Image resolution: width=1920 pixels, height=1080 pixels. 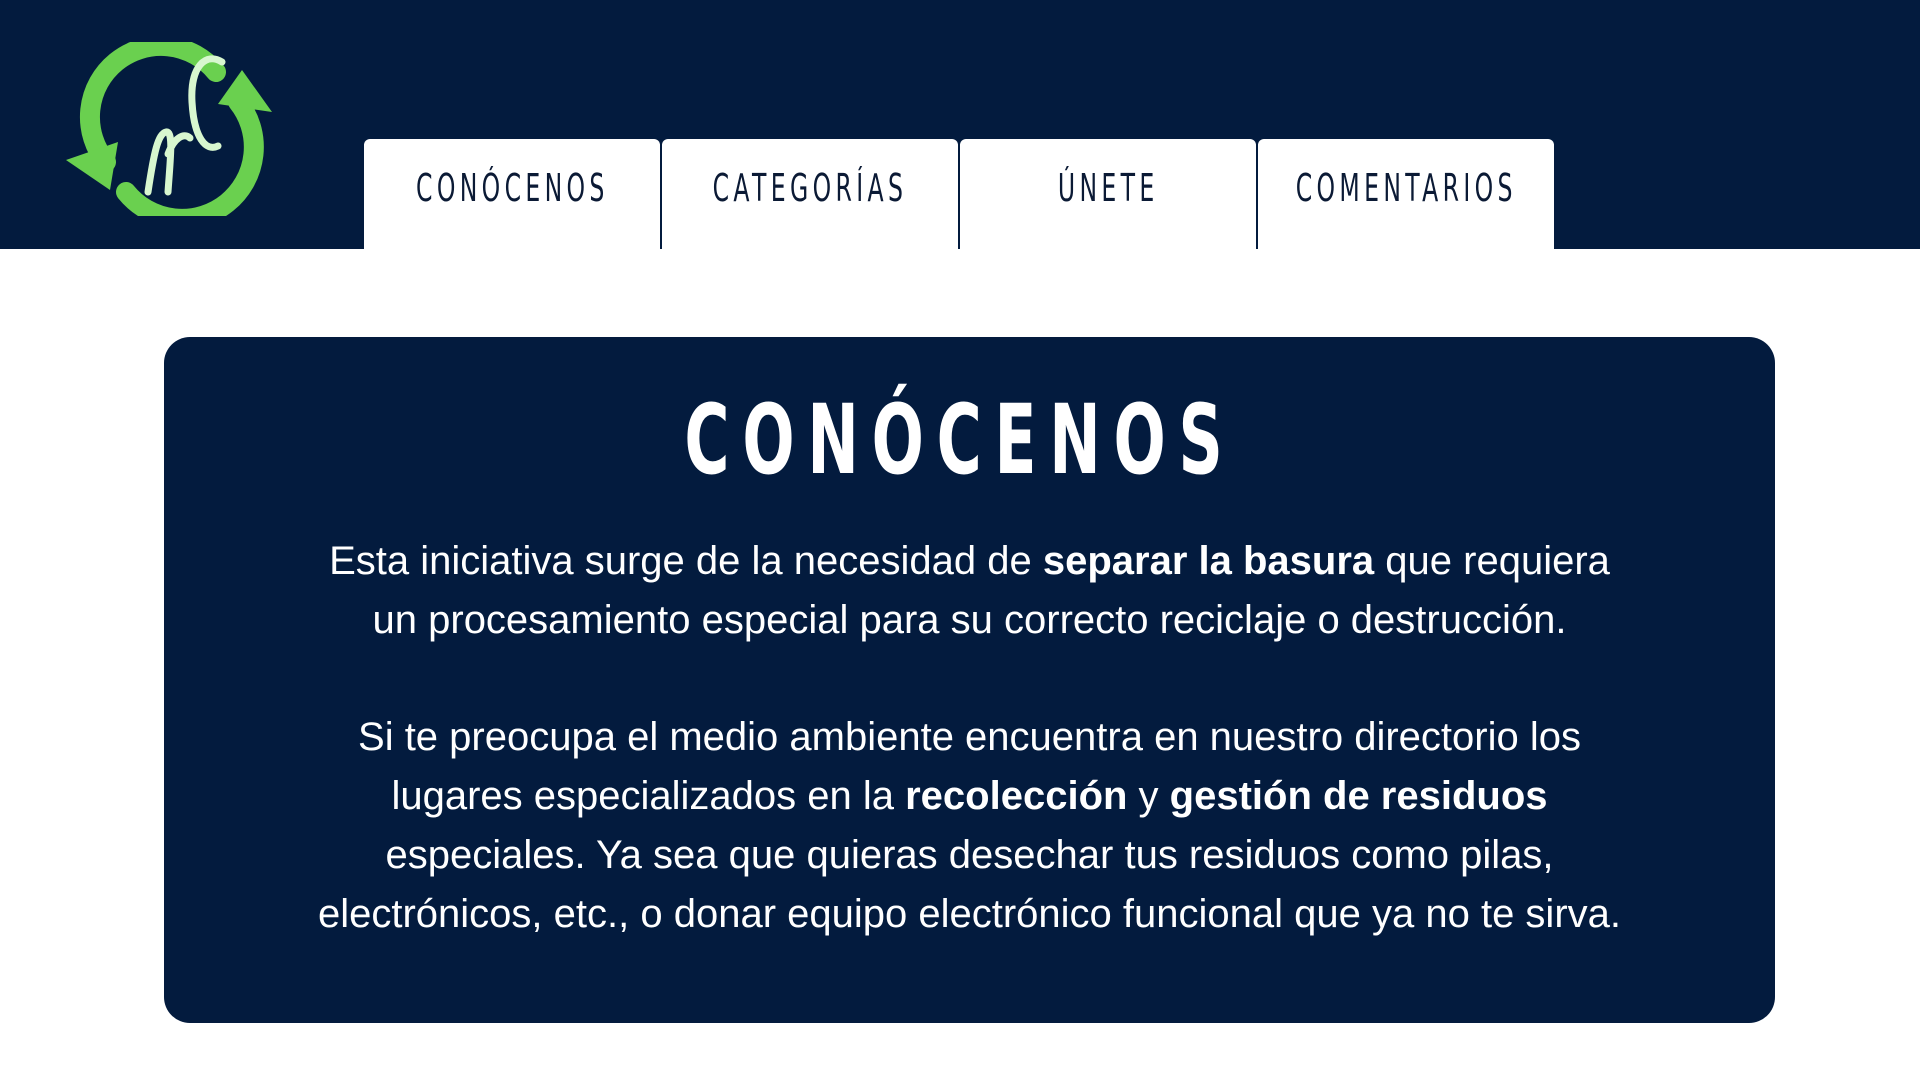 What do you see at coordinates (1148, 796) in the screenshot?
I see `text-segment: y` at bounding box center [1148, 796].